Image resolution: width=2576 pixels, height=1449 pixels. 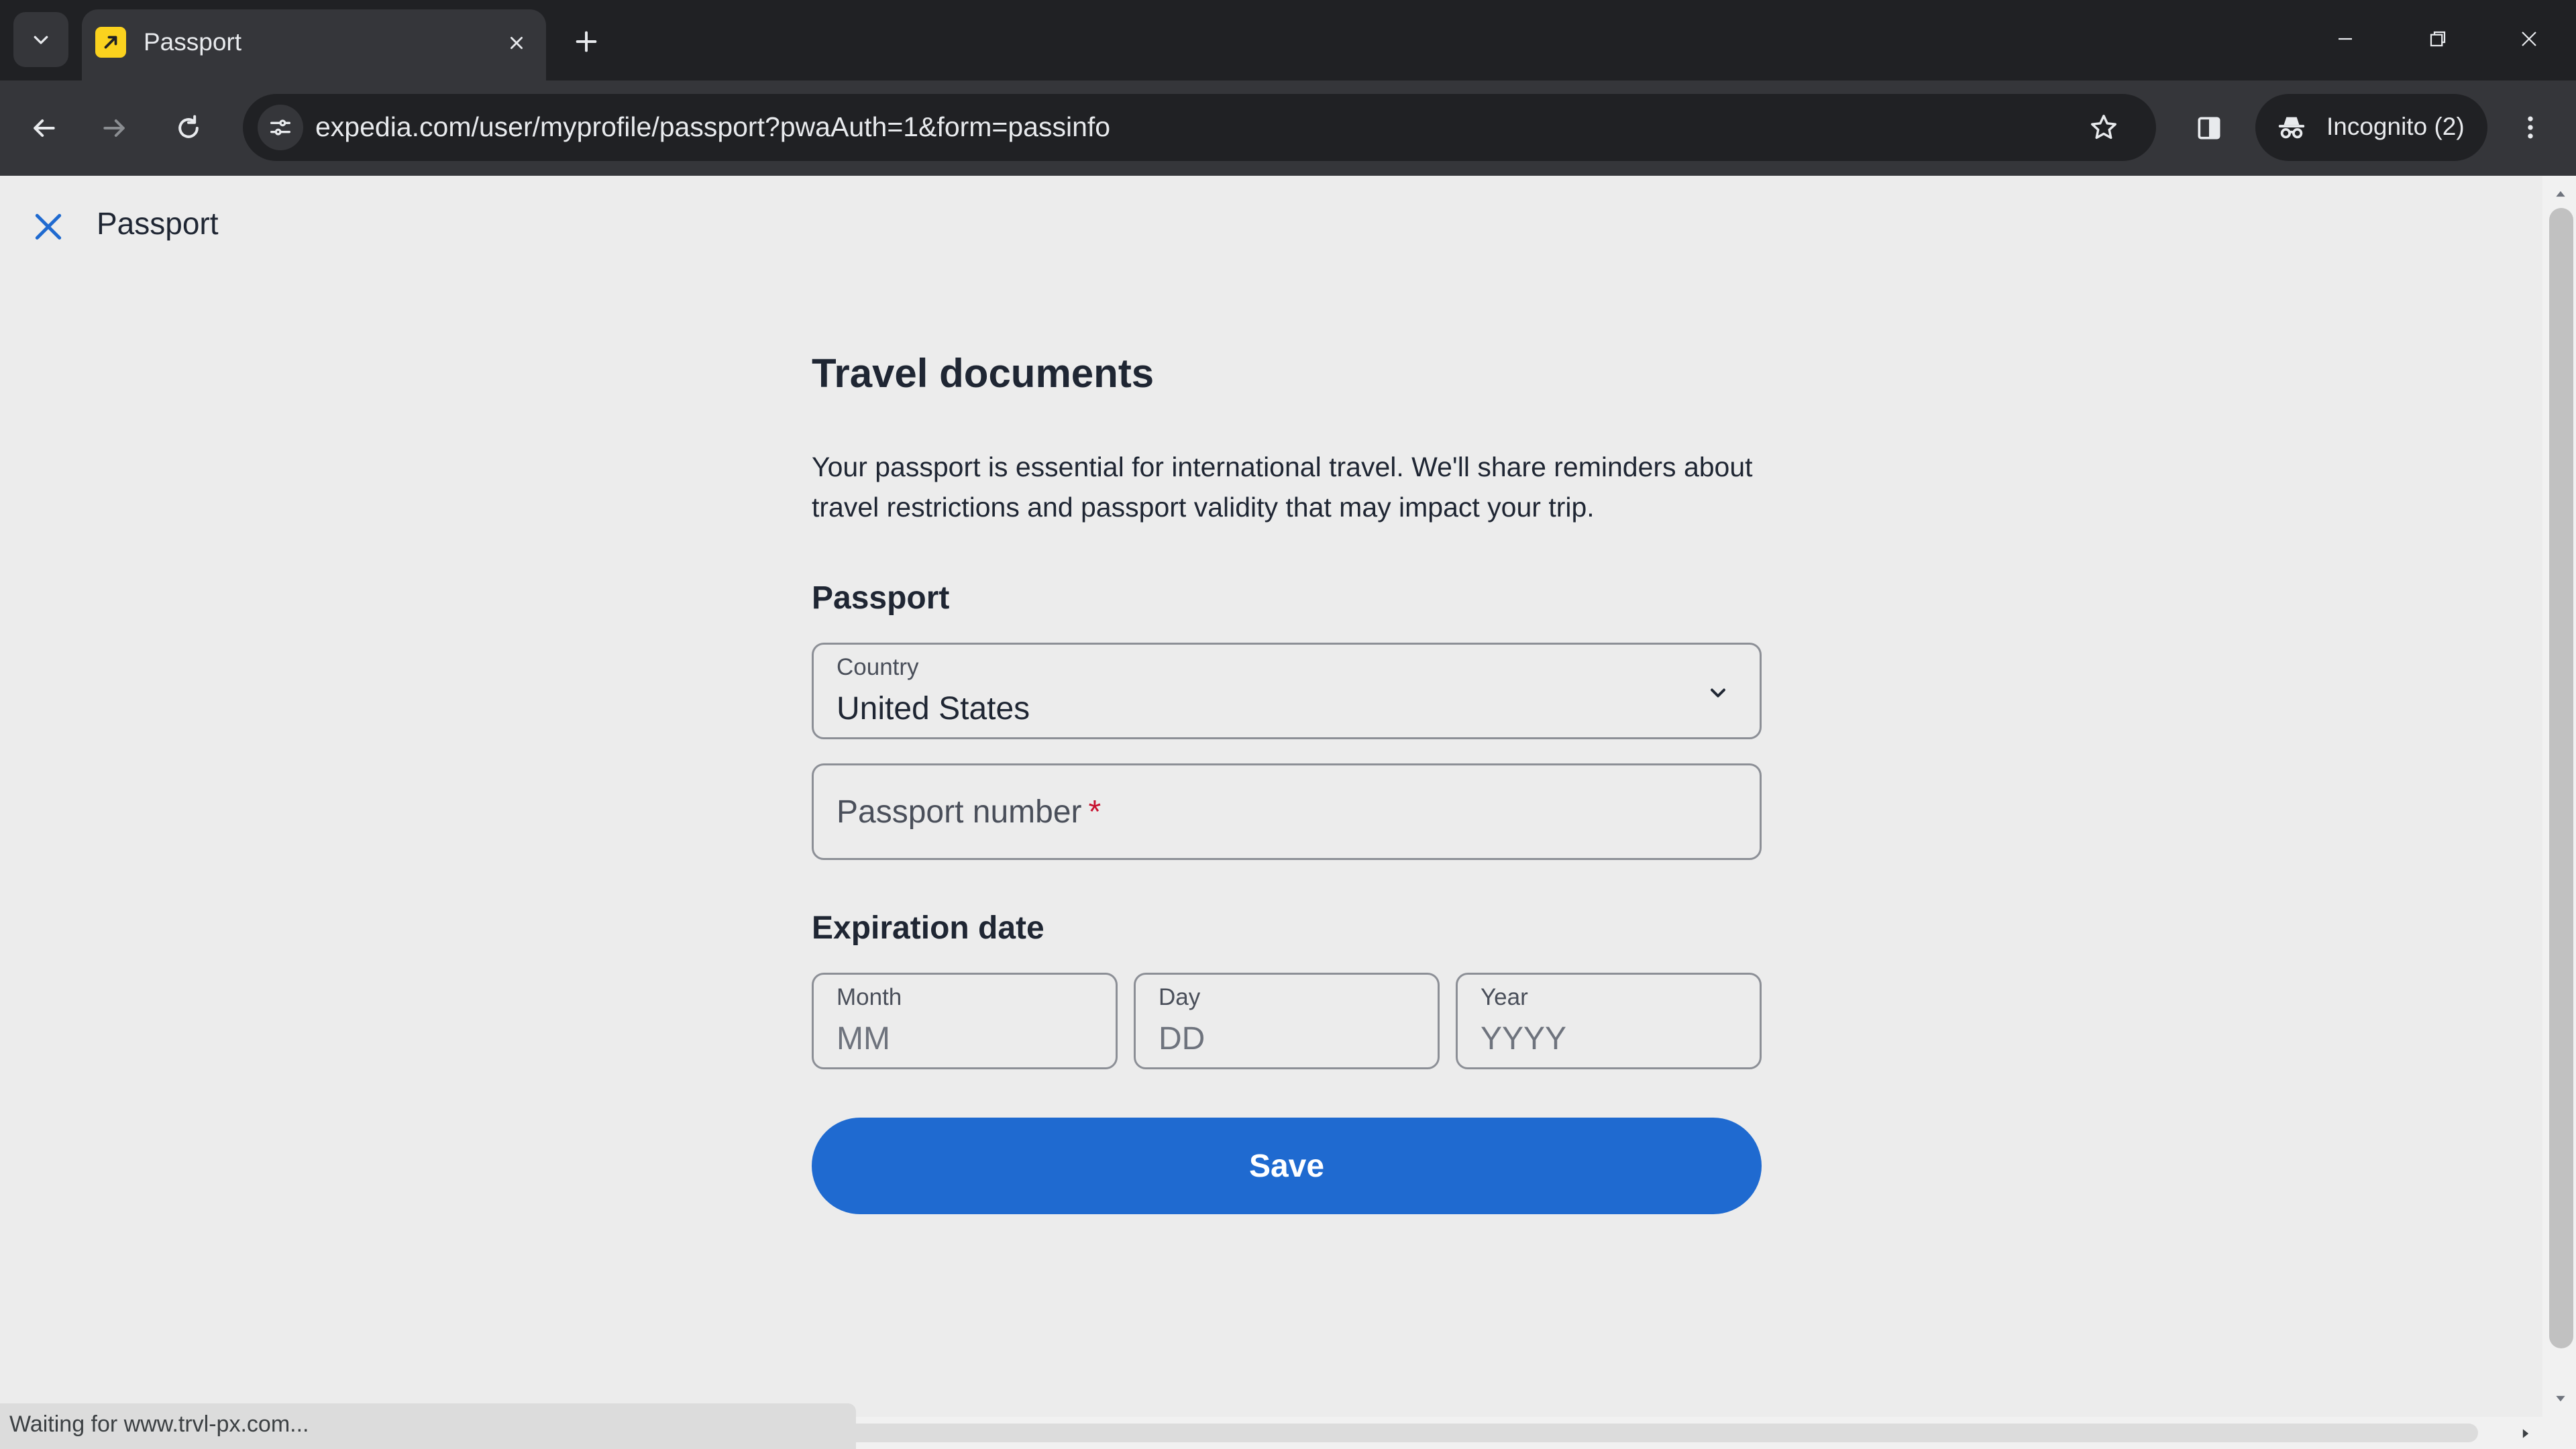 I want to click on form-heading: Travel documents, so click(x=983, y=373).